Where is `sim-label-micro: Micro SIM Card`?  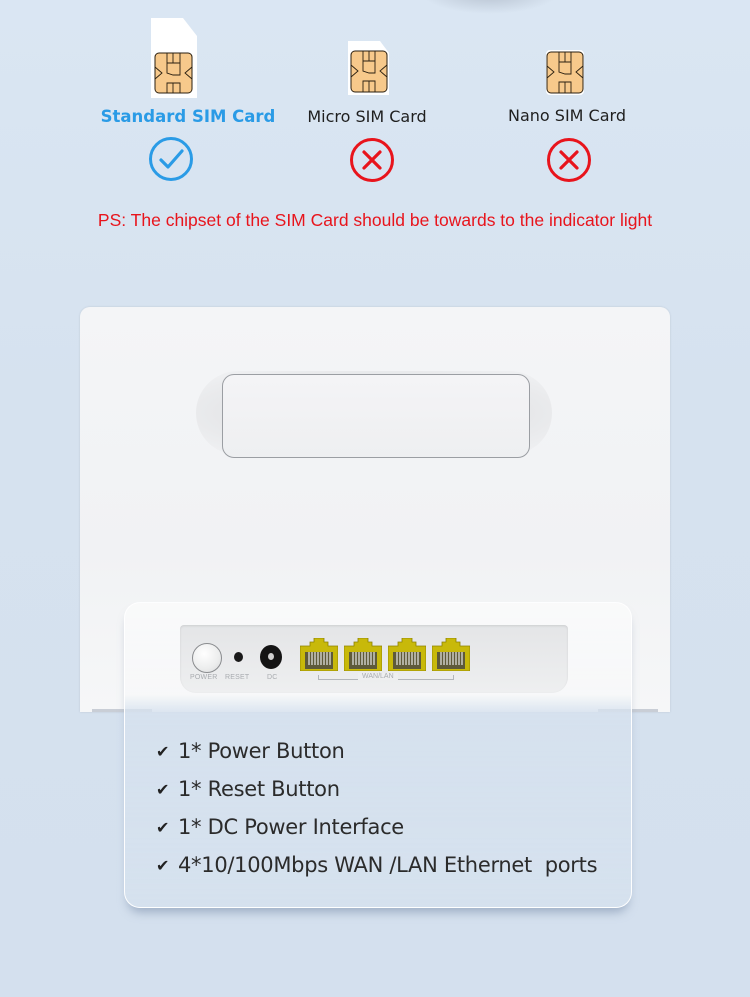
sim-label-micro: Micro SIM Card is located at coordinates (367, 116).